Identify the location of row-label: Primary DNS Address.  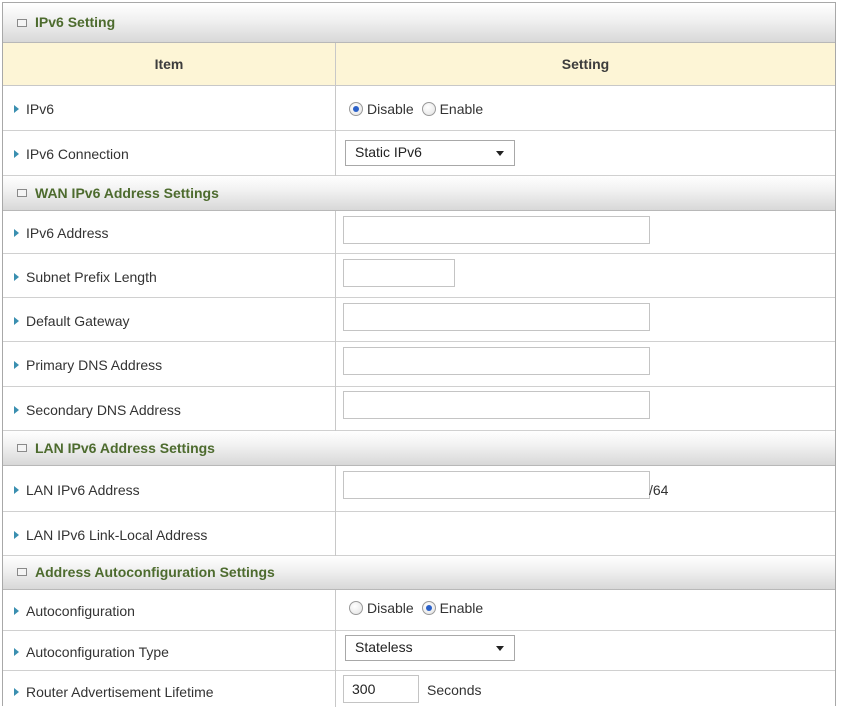
(88, 365).